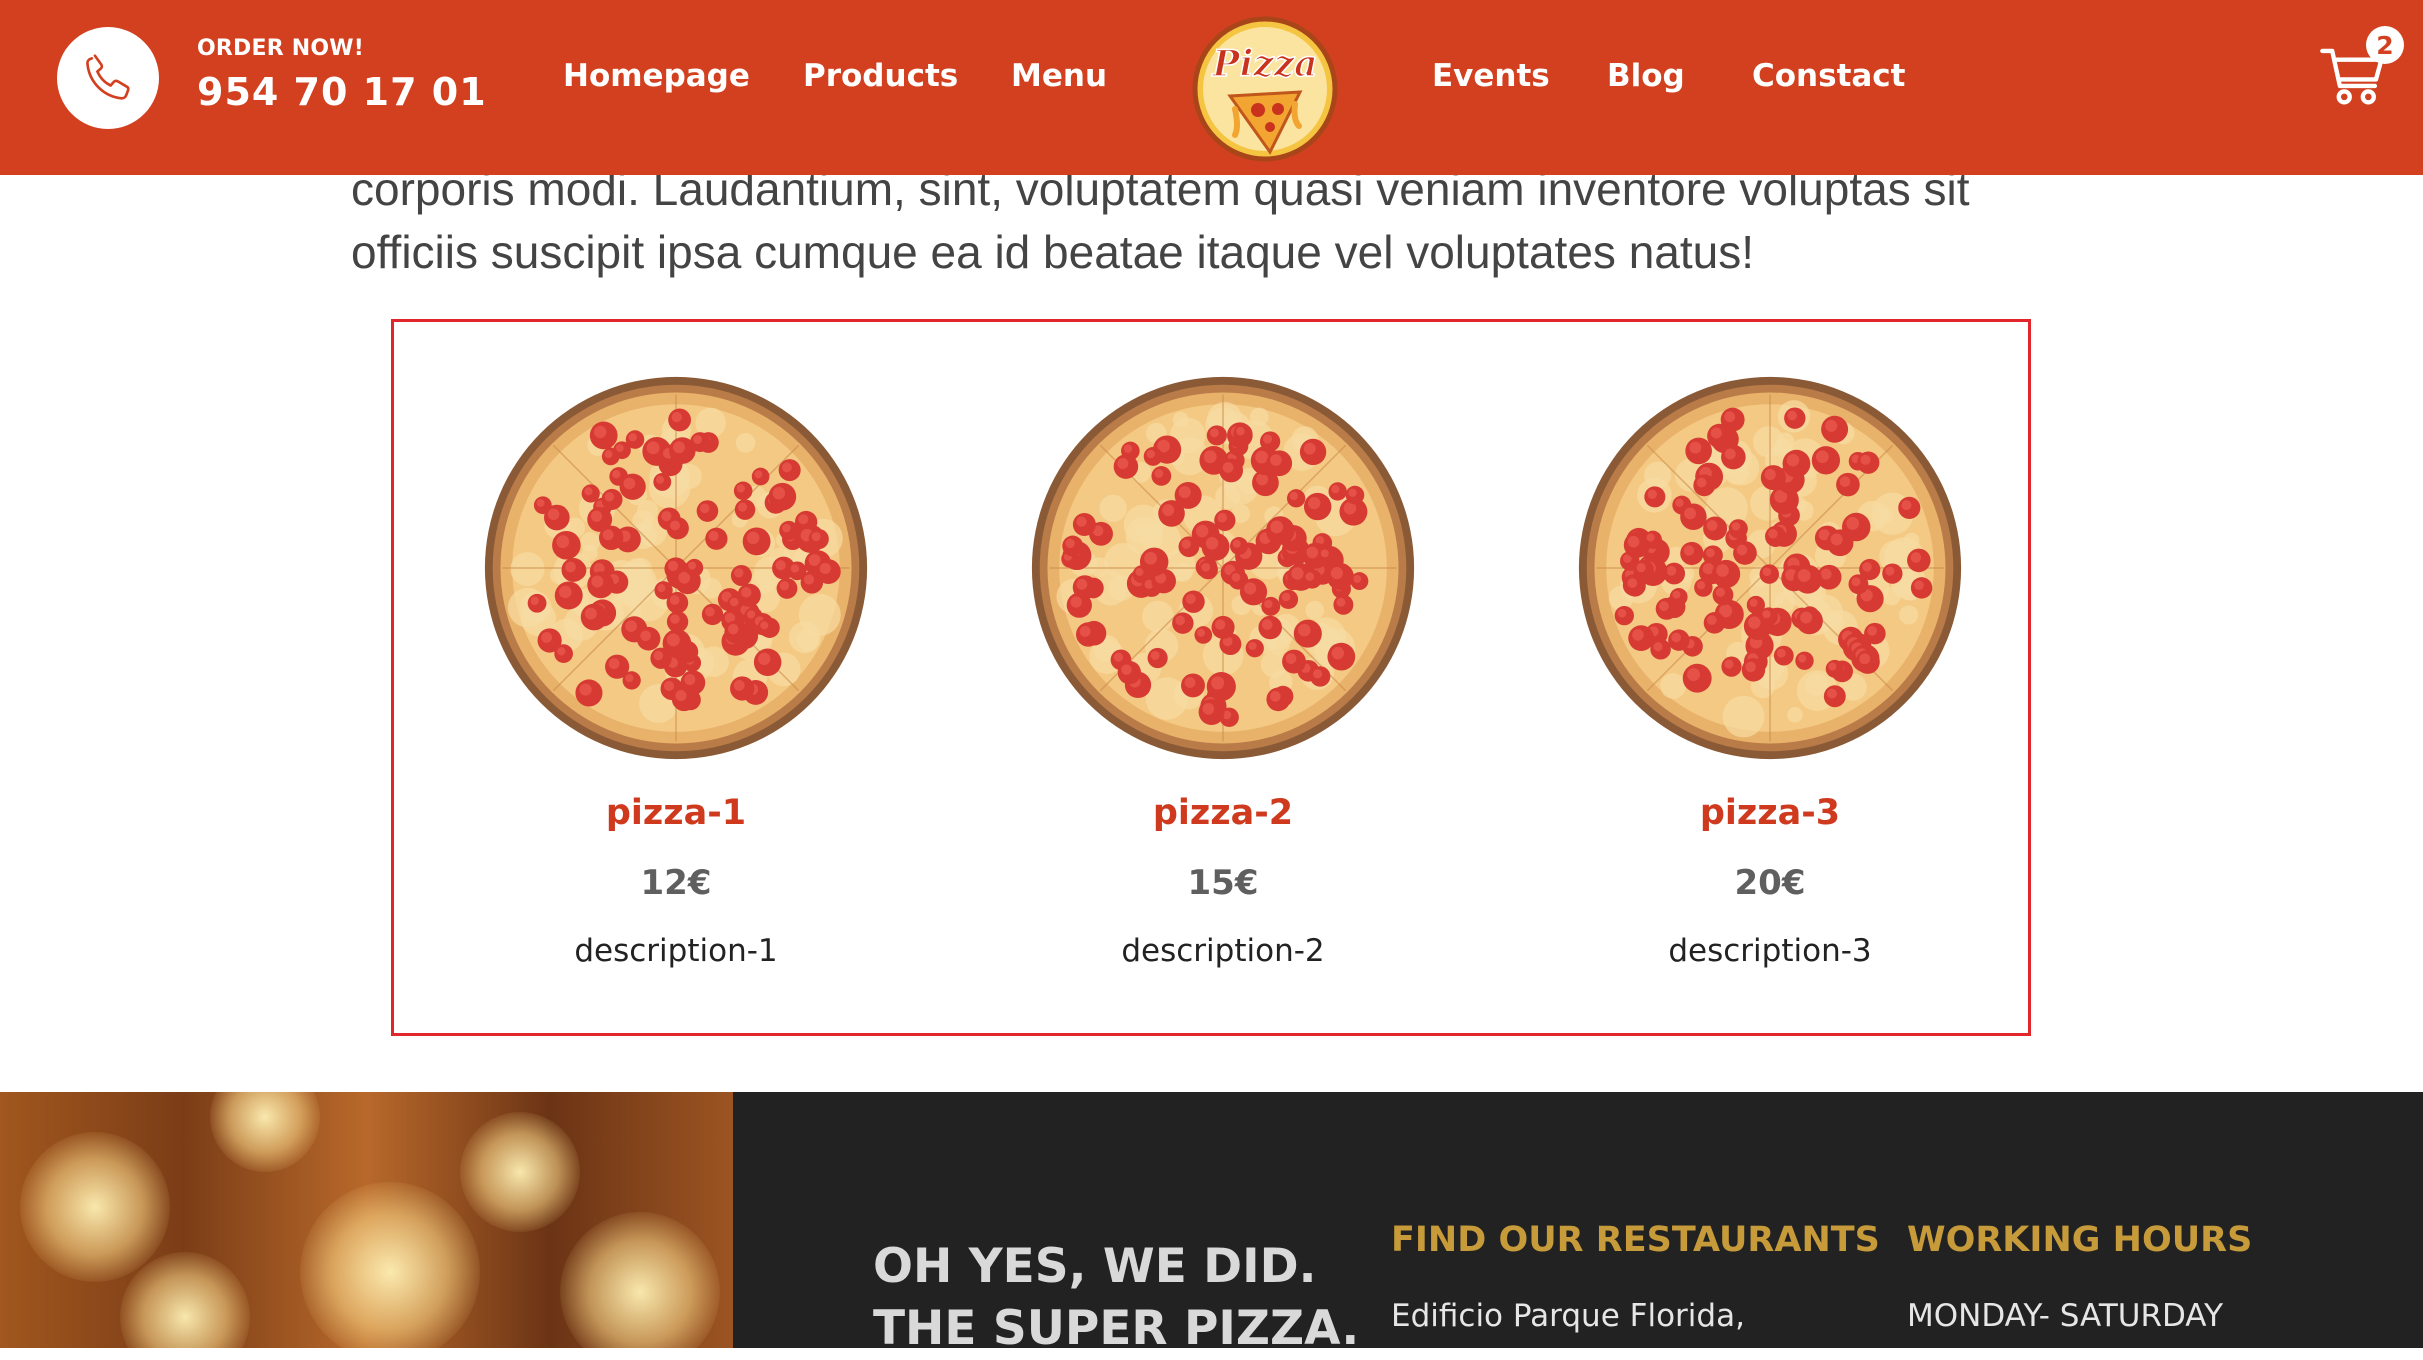 This screenshot has height=1360, width=2423. I want to click on phone-icon, so click(108, 77).